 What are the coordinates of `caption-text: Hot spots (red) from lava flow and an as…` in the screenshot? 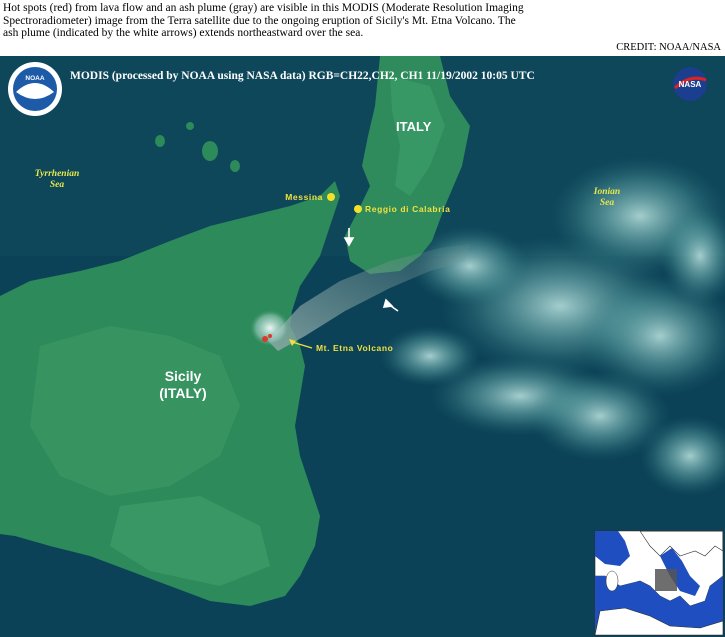 It's located at (283, 21).